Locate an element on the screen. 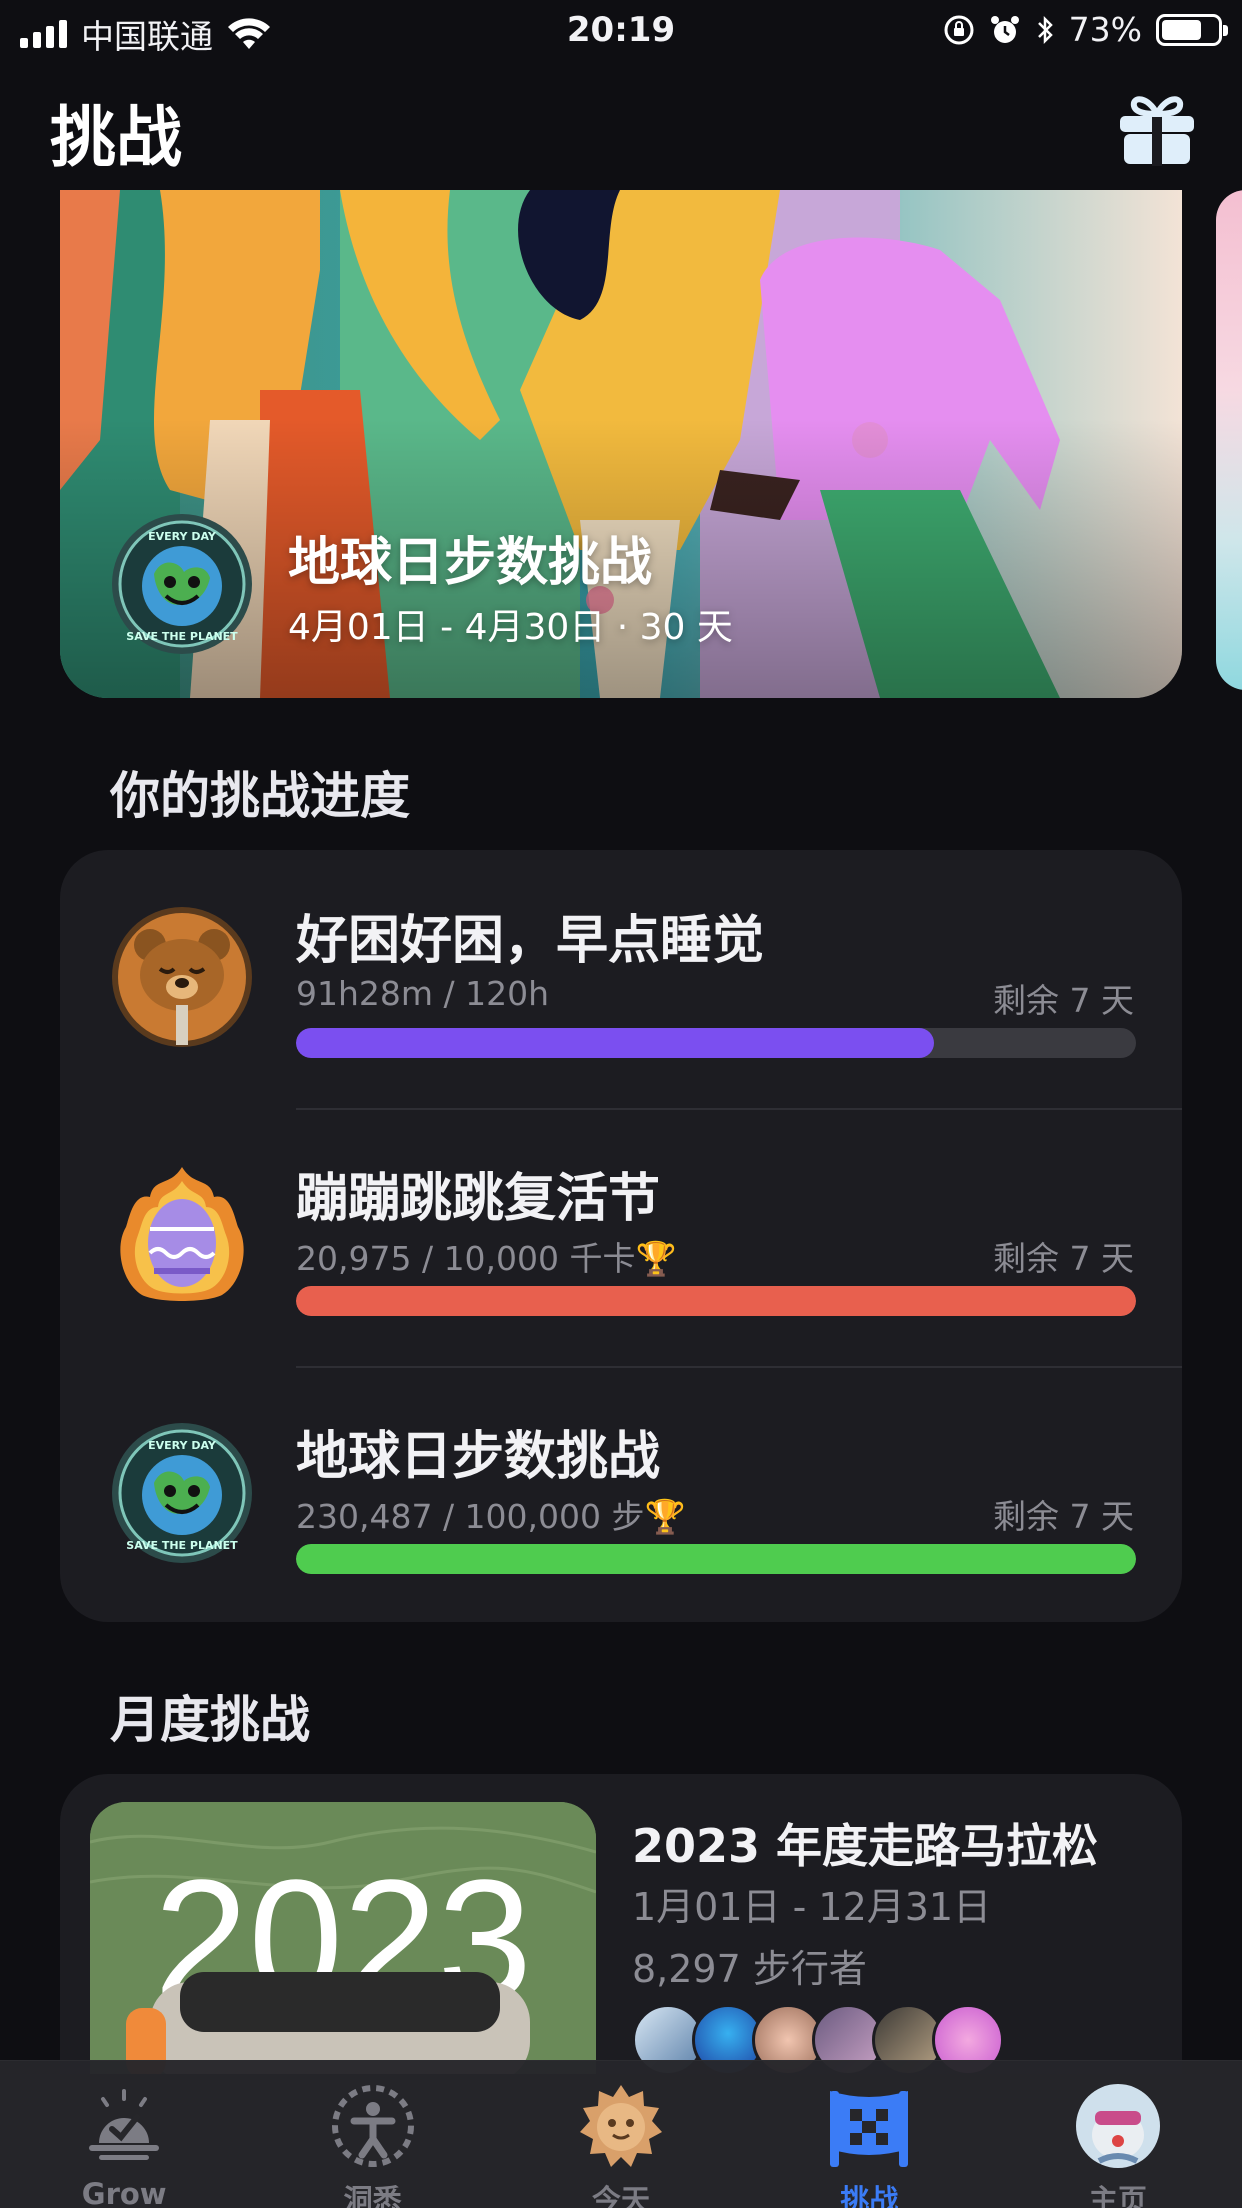 The height and width of the screenshot is (2208, 1242). tab-label: 主页 is located at coordinates (1117, 2195).